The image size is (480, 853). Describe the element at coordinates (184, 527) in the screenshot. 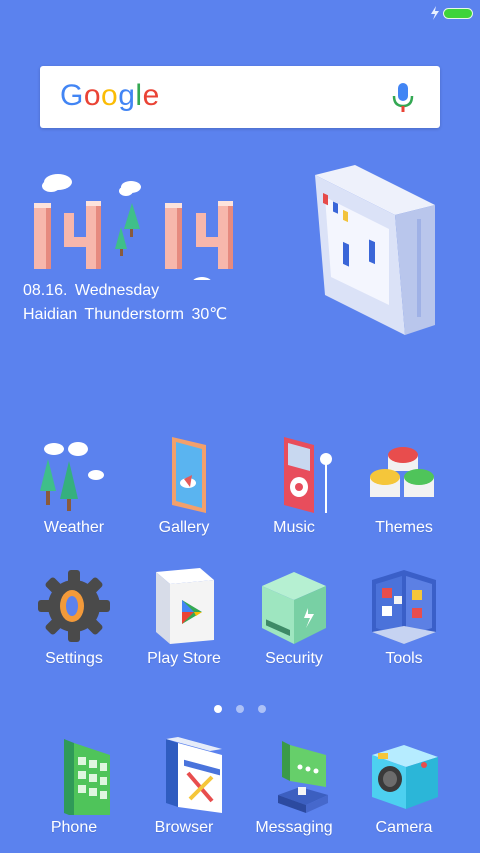

I see `app-label: Gallery` at that location.